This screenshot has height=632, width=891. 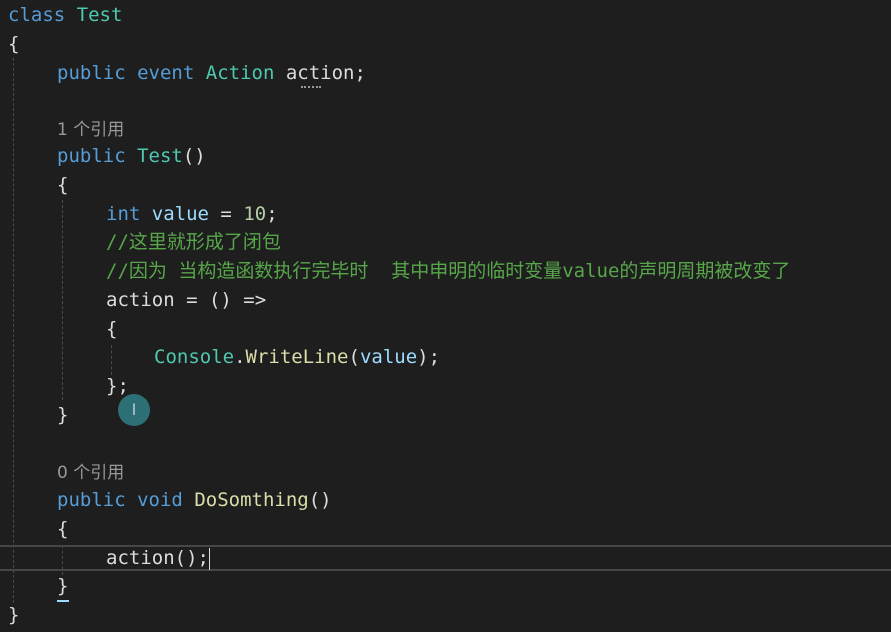 What do you see at coordinates (131, 156) in the screenshot?
I see `code-line-5: public Test()` at bounding box center [131, 156].